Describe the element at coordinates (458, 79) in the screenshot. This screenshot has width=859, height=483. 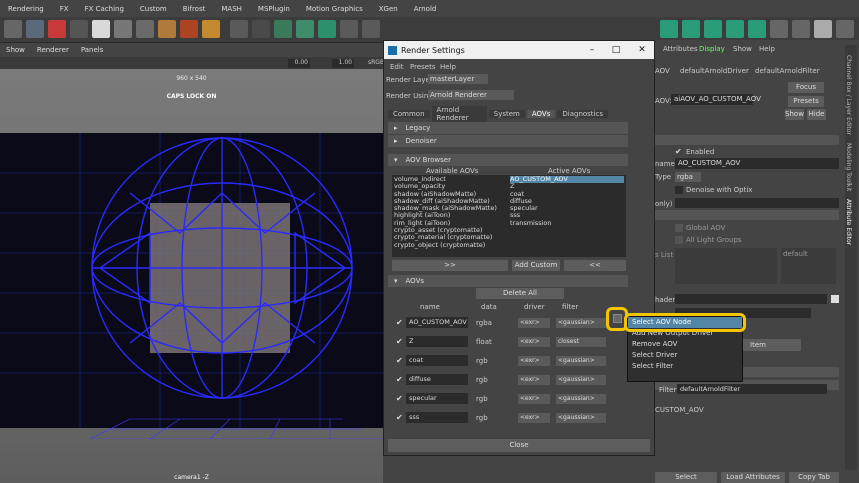
I see `render-layer-dropdown: masterLayer` at that location.